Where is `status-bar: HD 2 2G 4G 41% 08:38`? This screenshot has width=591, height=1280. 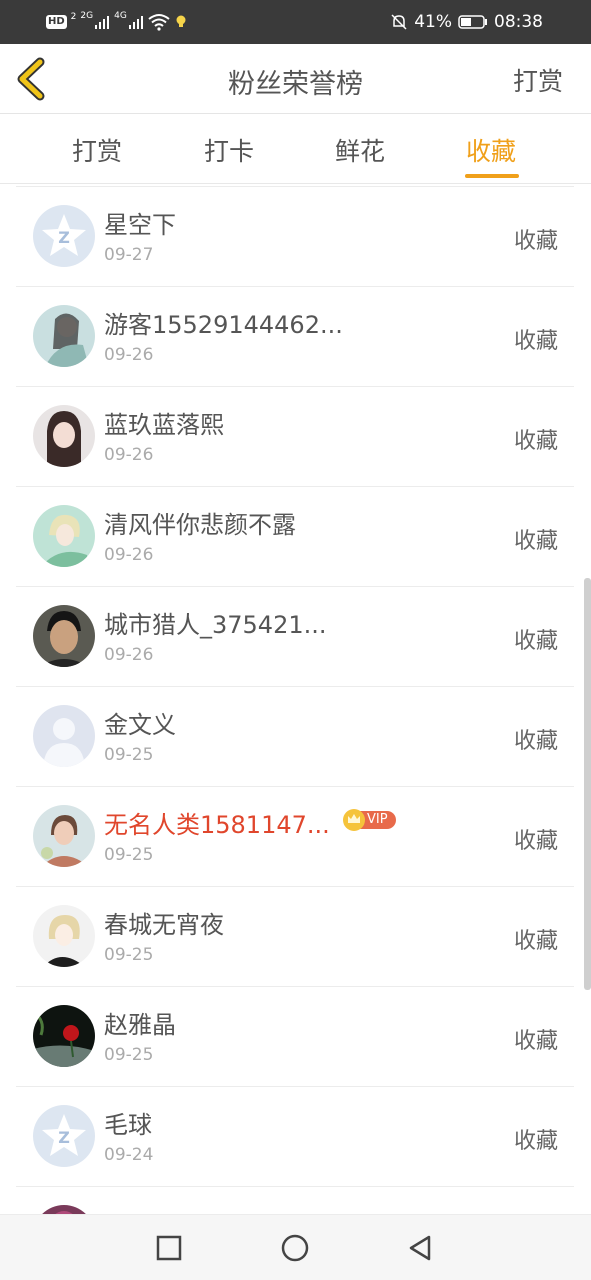
status-bar: HD 2 2G 4G 41% 08:38 is located at coordinates (295, 22).